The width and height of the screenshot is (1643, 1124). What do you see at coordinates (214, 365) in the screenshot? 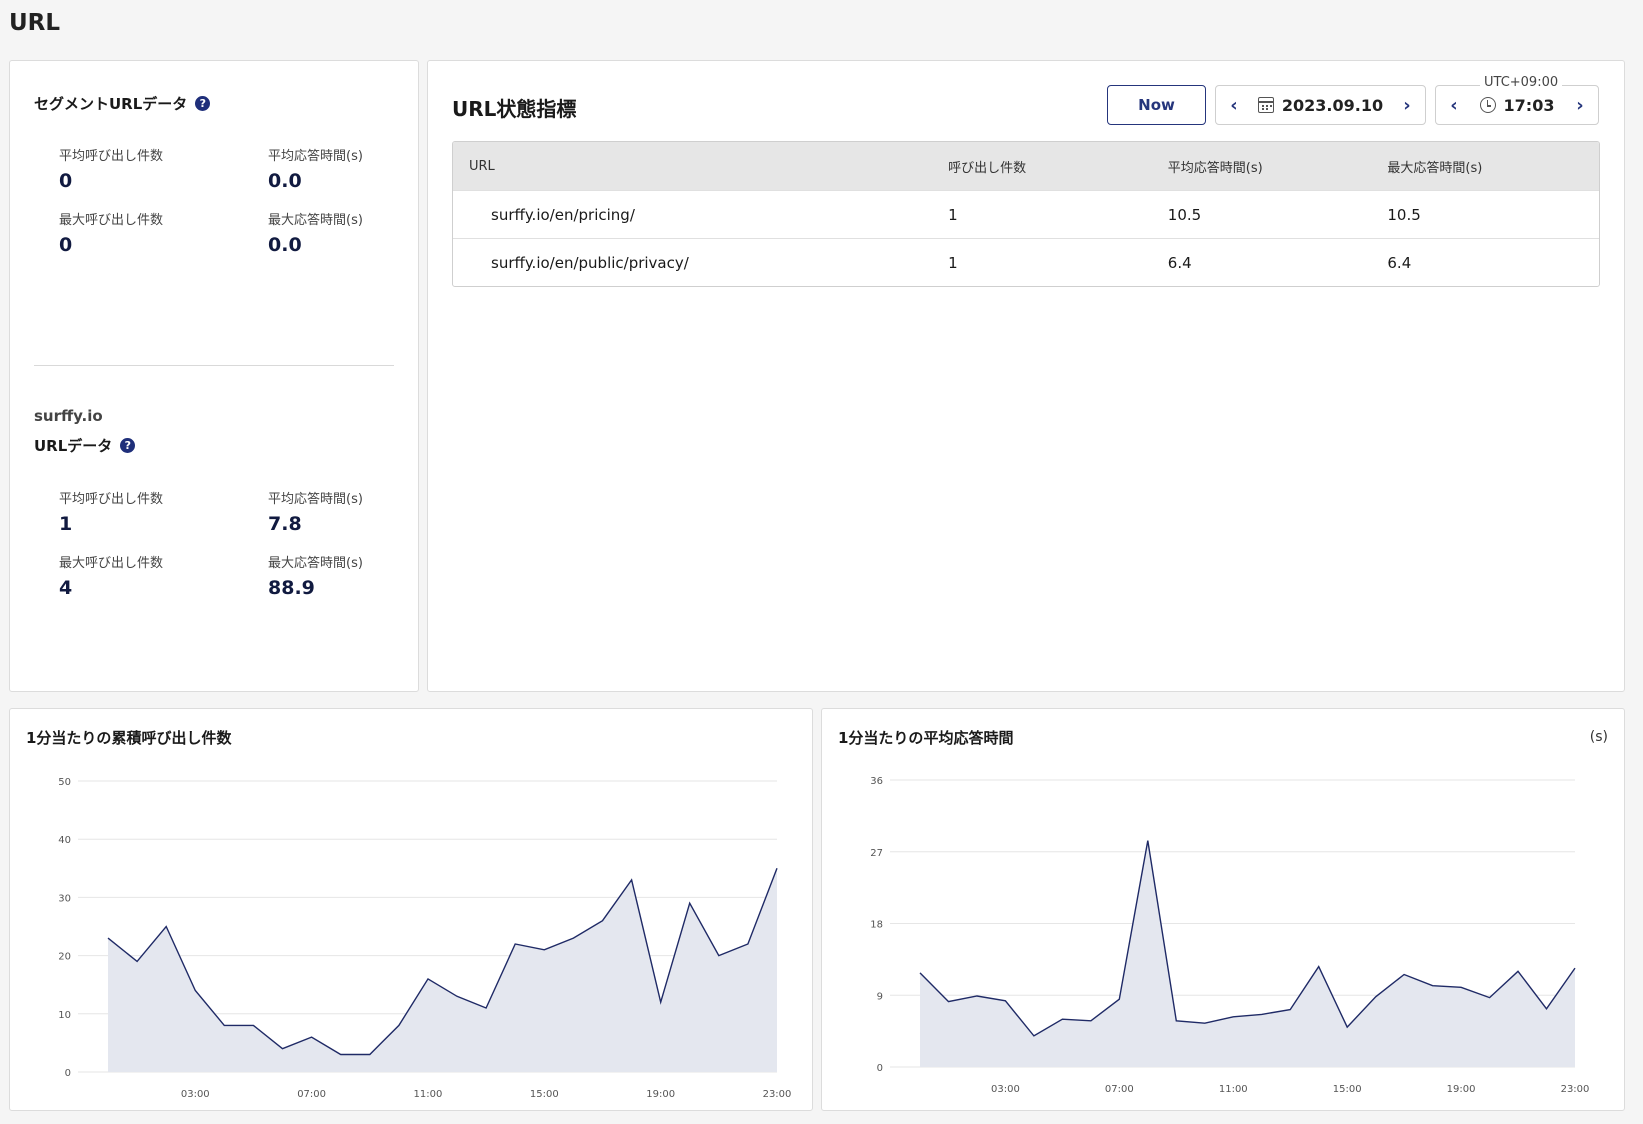
I see `section-divider` at bounding box center [214, 365].